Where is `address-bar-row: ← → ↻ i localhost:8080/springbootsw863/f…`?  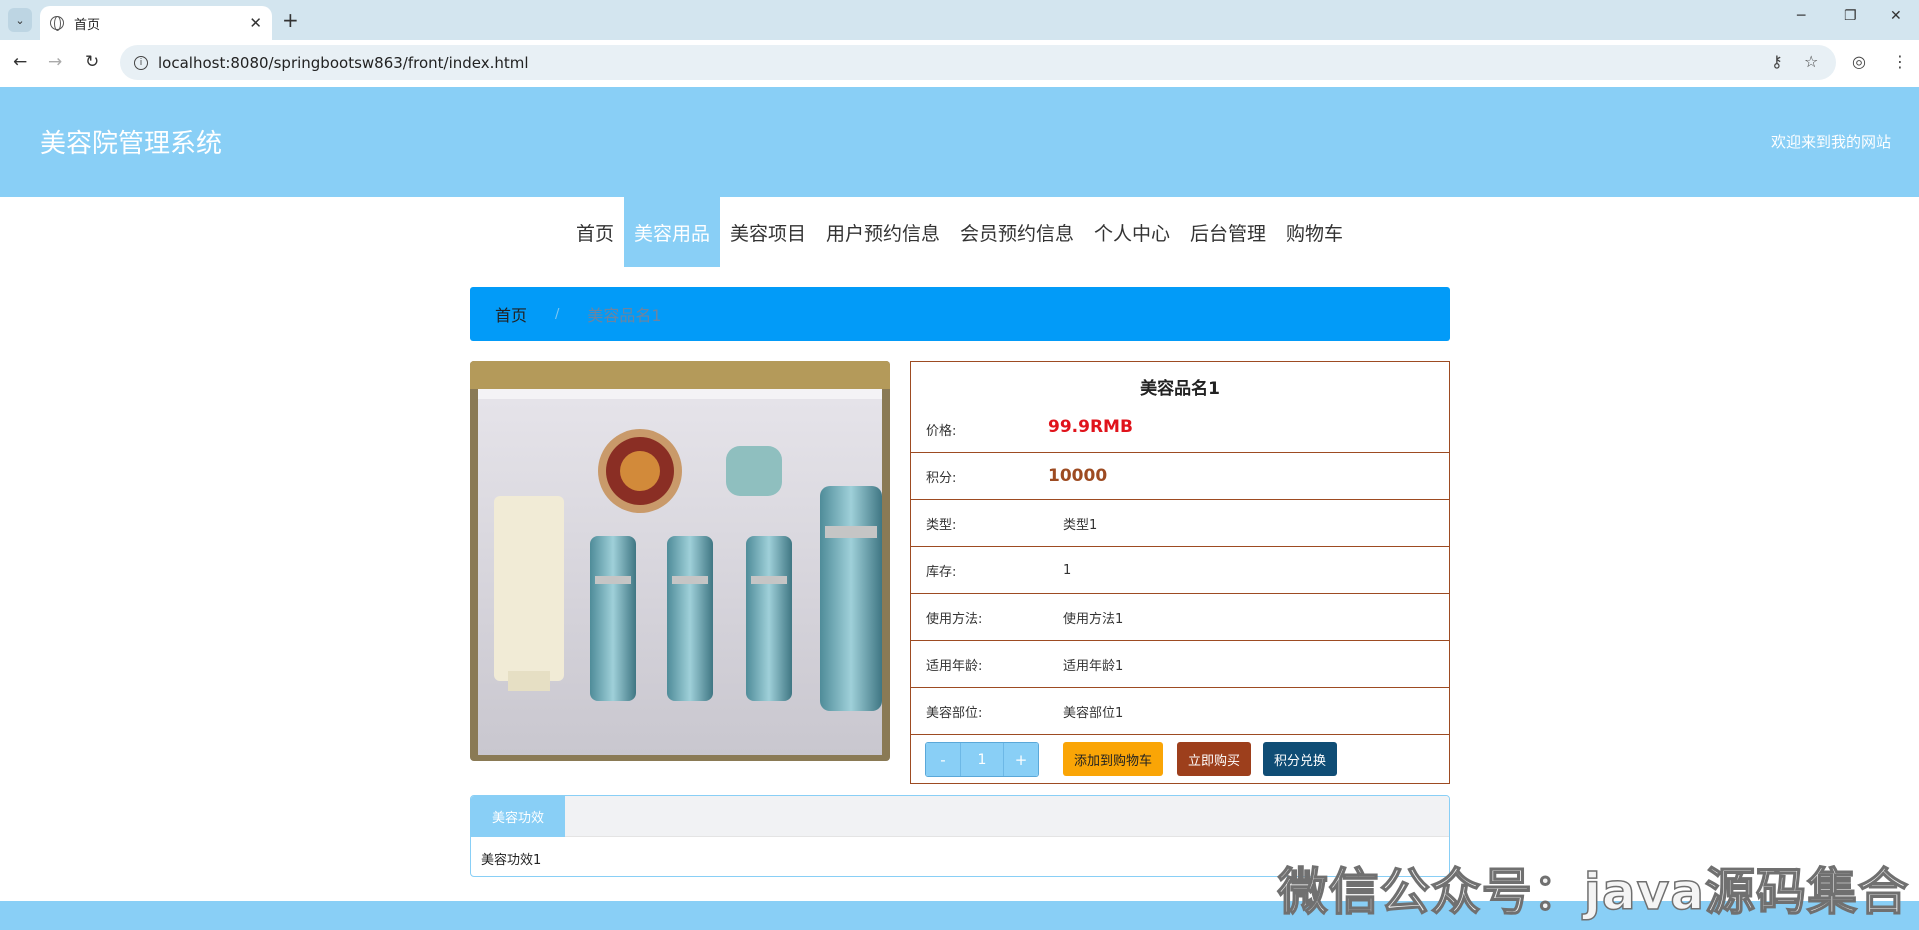
address-bar-row: ← → ↻ i localhost:8080/springbootsw863/f… is located at coordinates (959, 63).